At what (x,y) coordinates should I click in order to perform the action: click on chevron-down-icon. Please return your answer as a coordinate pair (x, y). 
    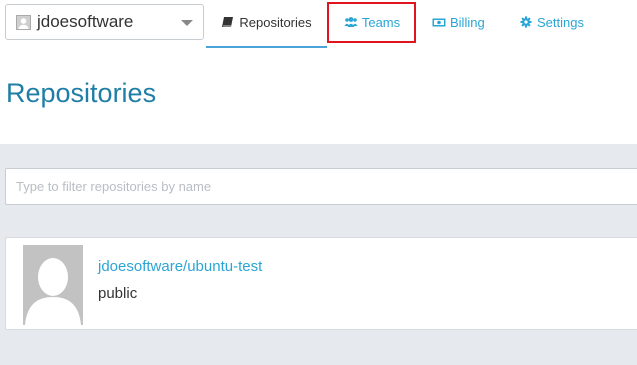
    Looking at the image, I should click on (187, 23).